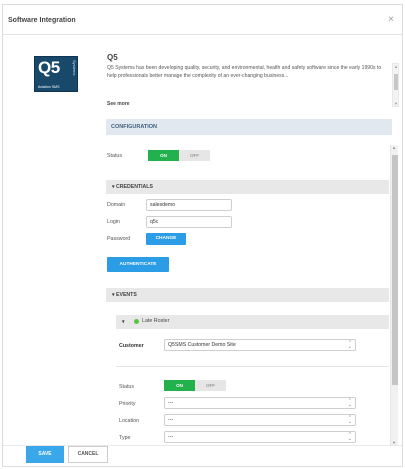  Describe the element at coordinates (210, 385) in the screenshot. I see `event-toggle-off: OFF` at that location.